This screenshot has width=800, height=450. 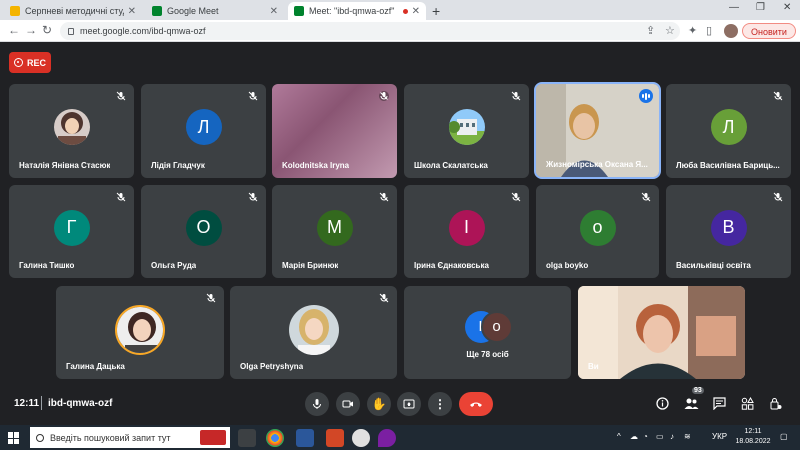 I want to click on powerpoint-icon, so click(x=335, y=438).